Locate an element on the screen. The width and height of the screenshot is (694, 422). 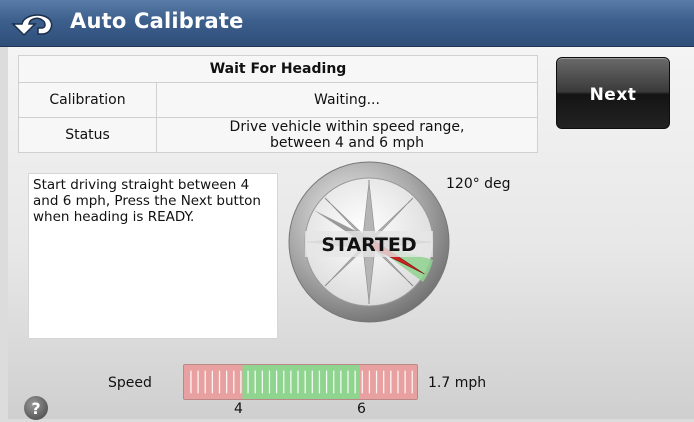
back-arrow-icon is located at coordinates (32, 25).